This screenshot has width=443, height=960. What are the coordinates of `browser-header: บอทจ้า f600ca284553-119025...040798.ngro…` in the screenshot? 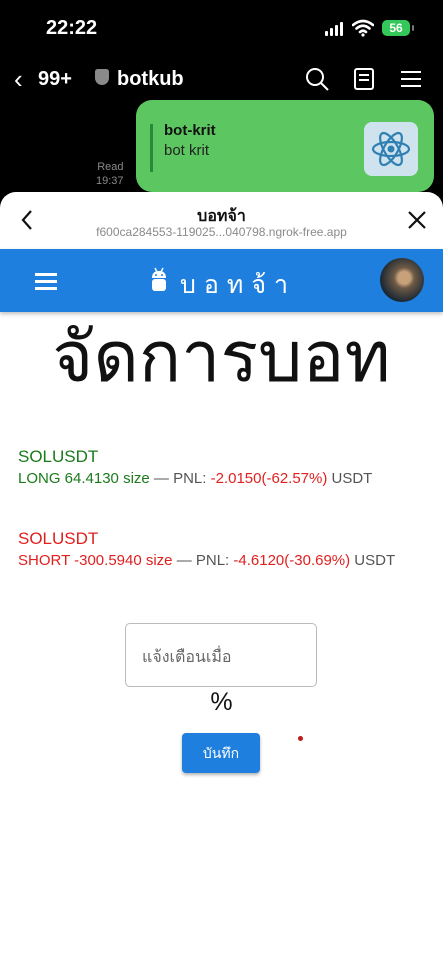 It's located at (221, 220).